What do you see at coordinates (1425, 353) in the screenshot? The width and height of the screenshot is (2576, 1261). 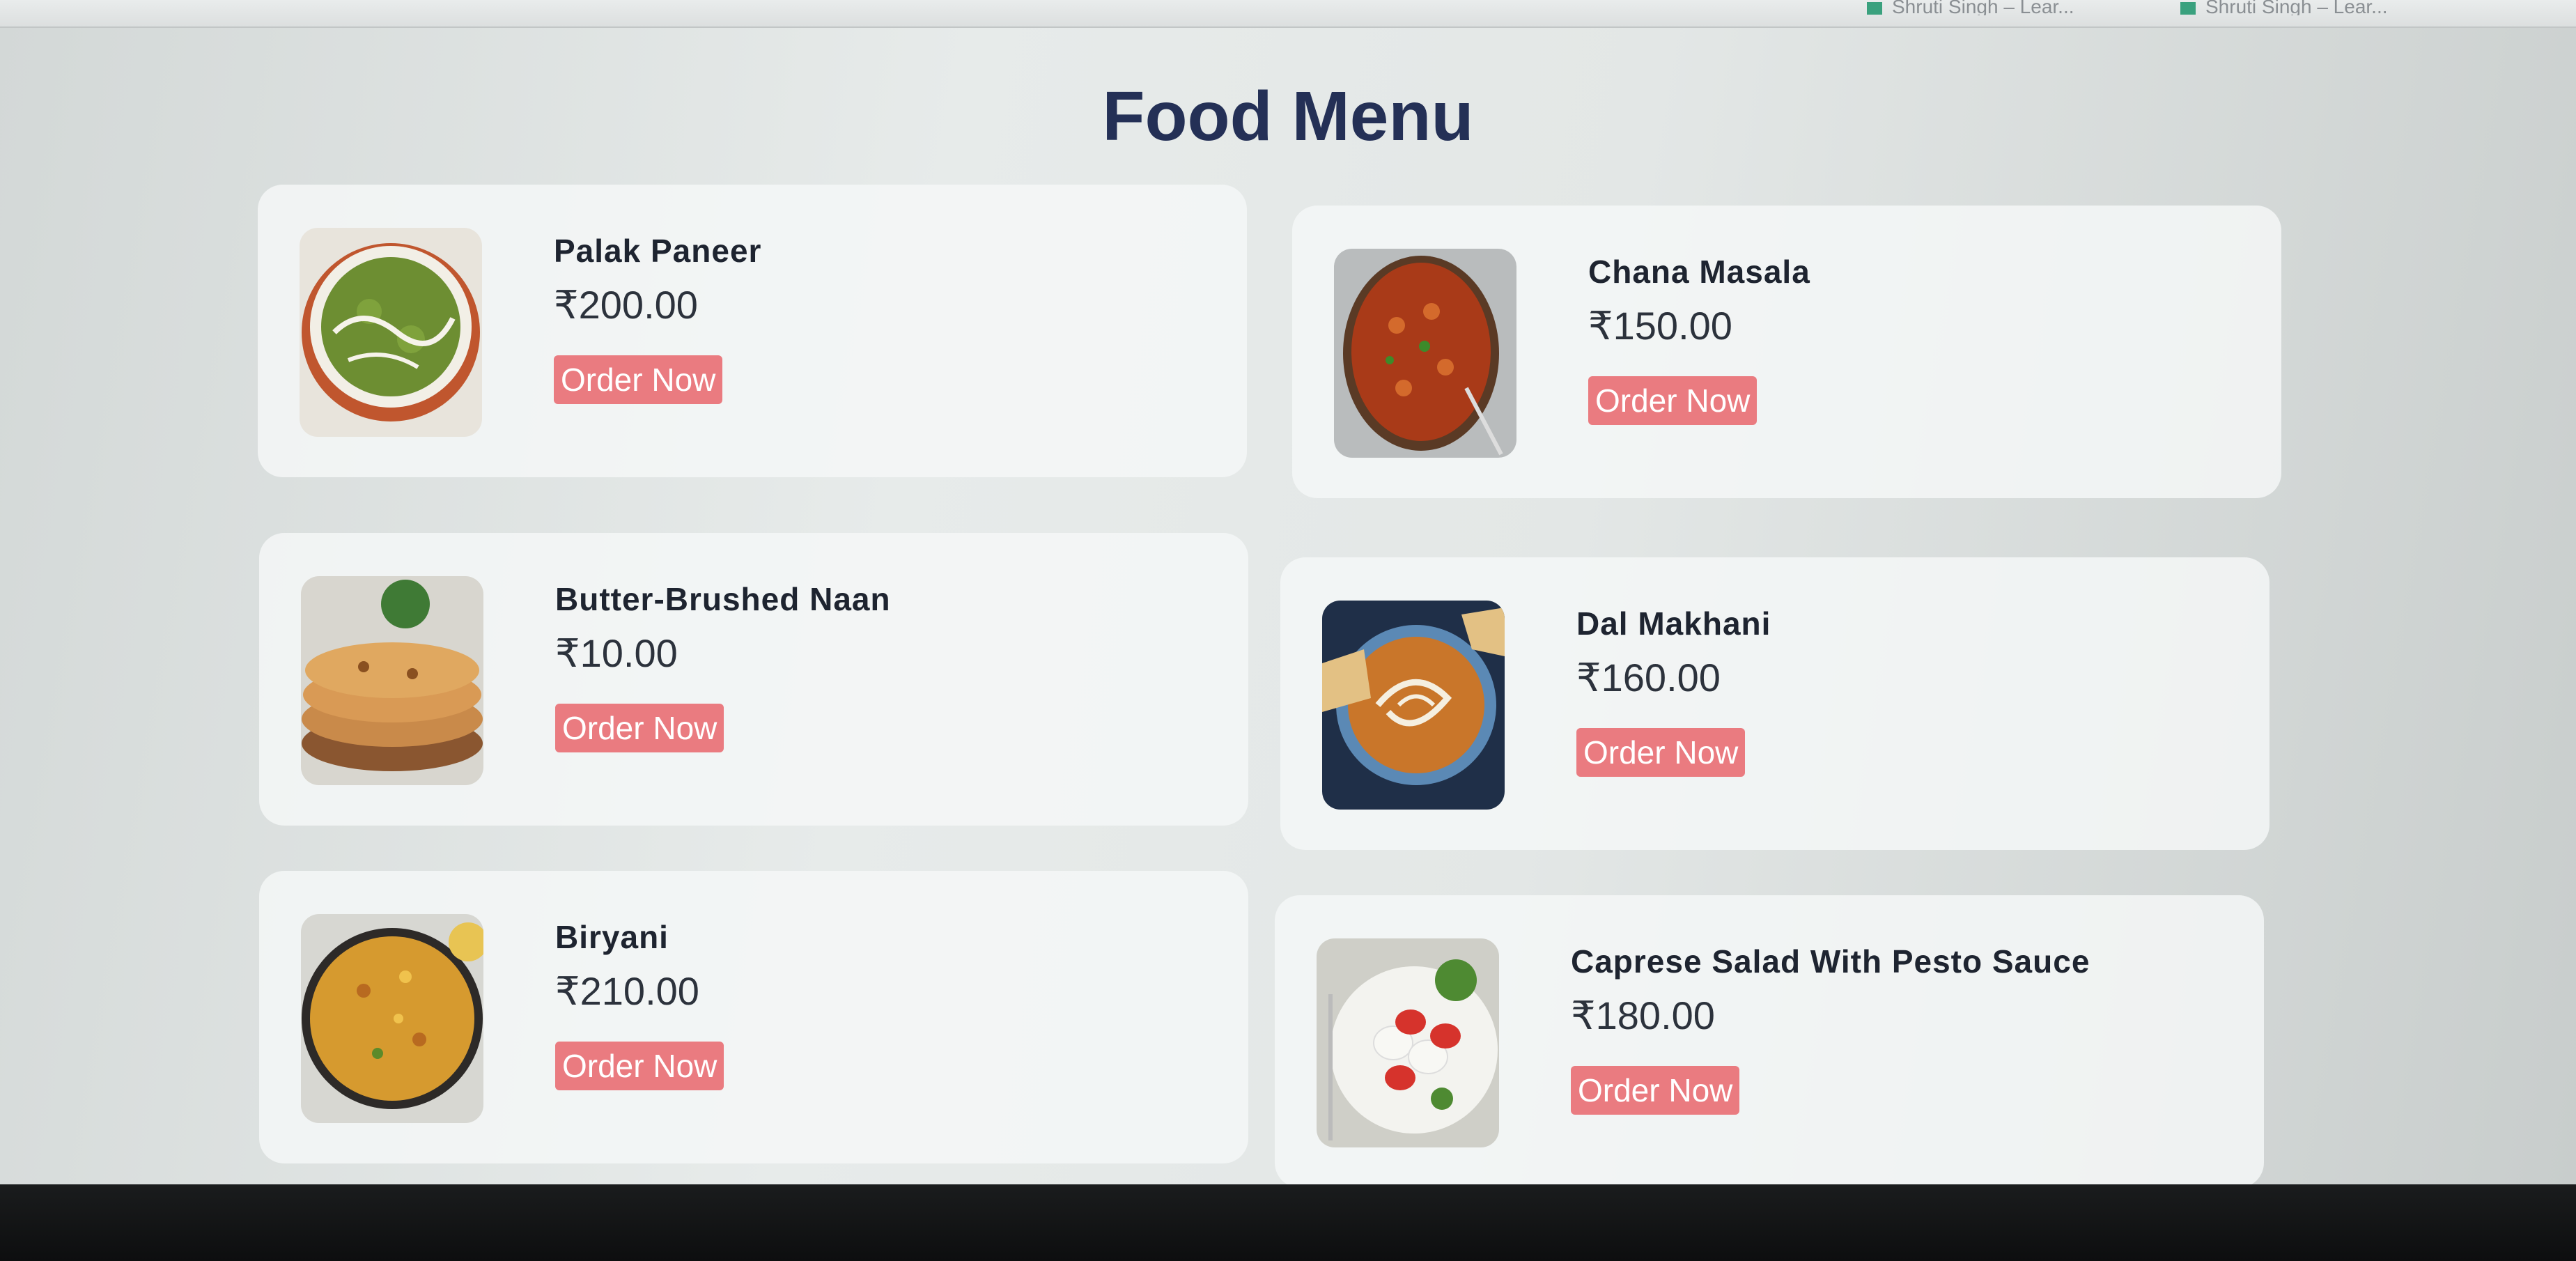 I see `chana-masala-image` at bounding box center [1425, 353].